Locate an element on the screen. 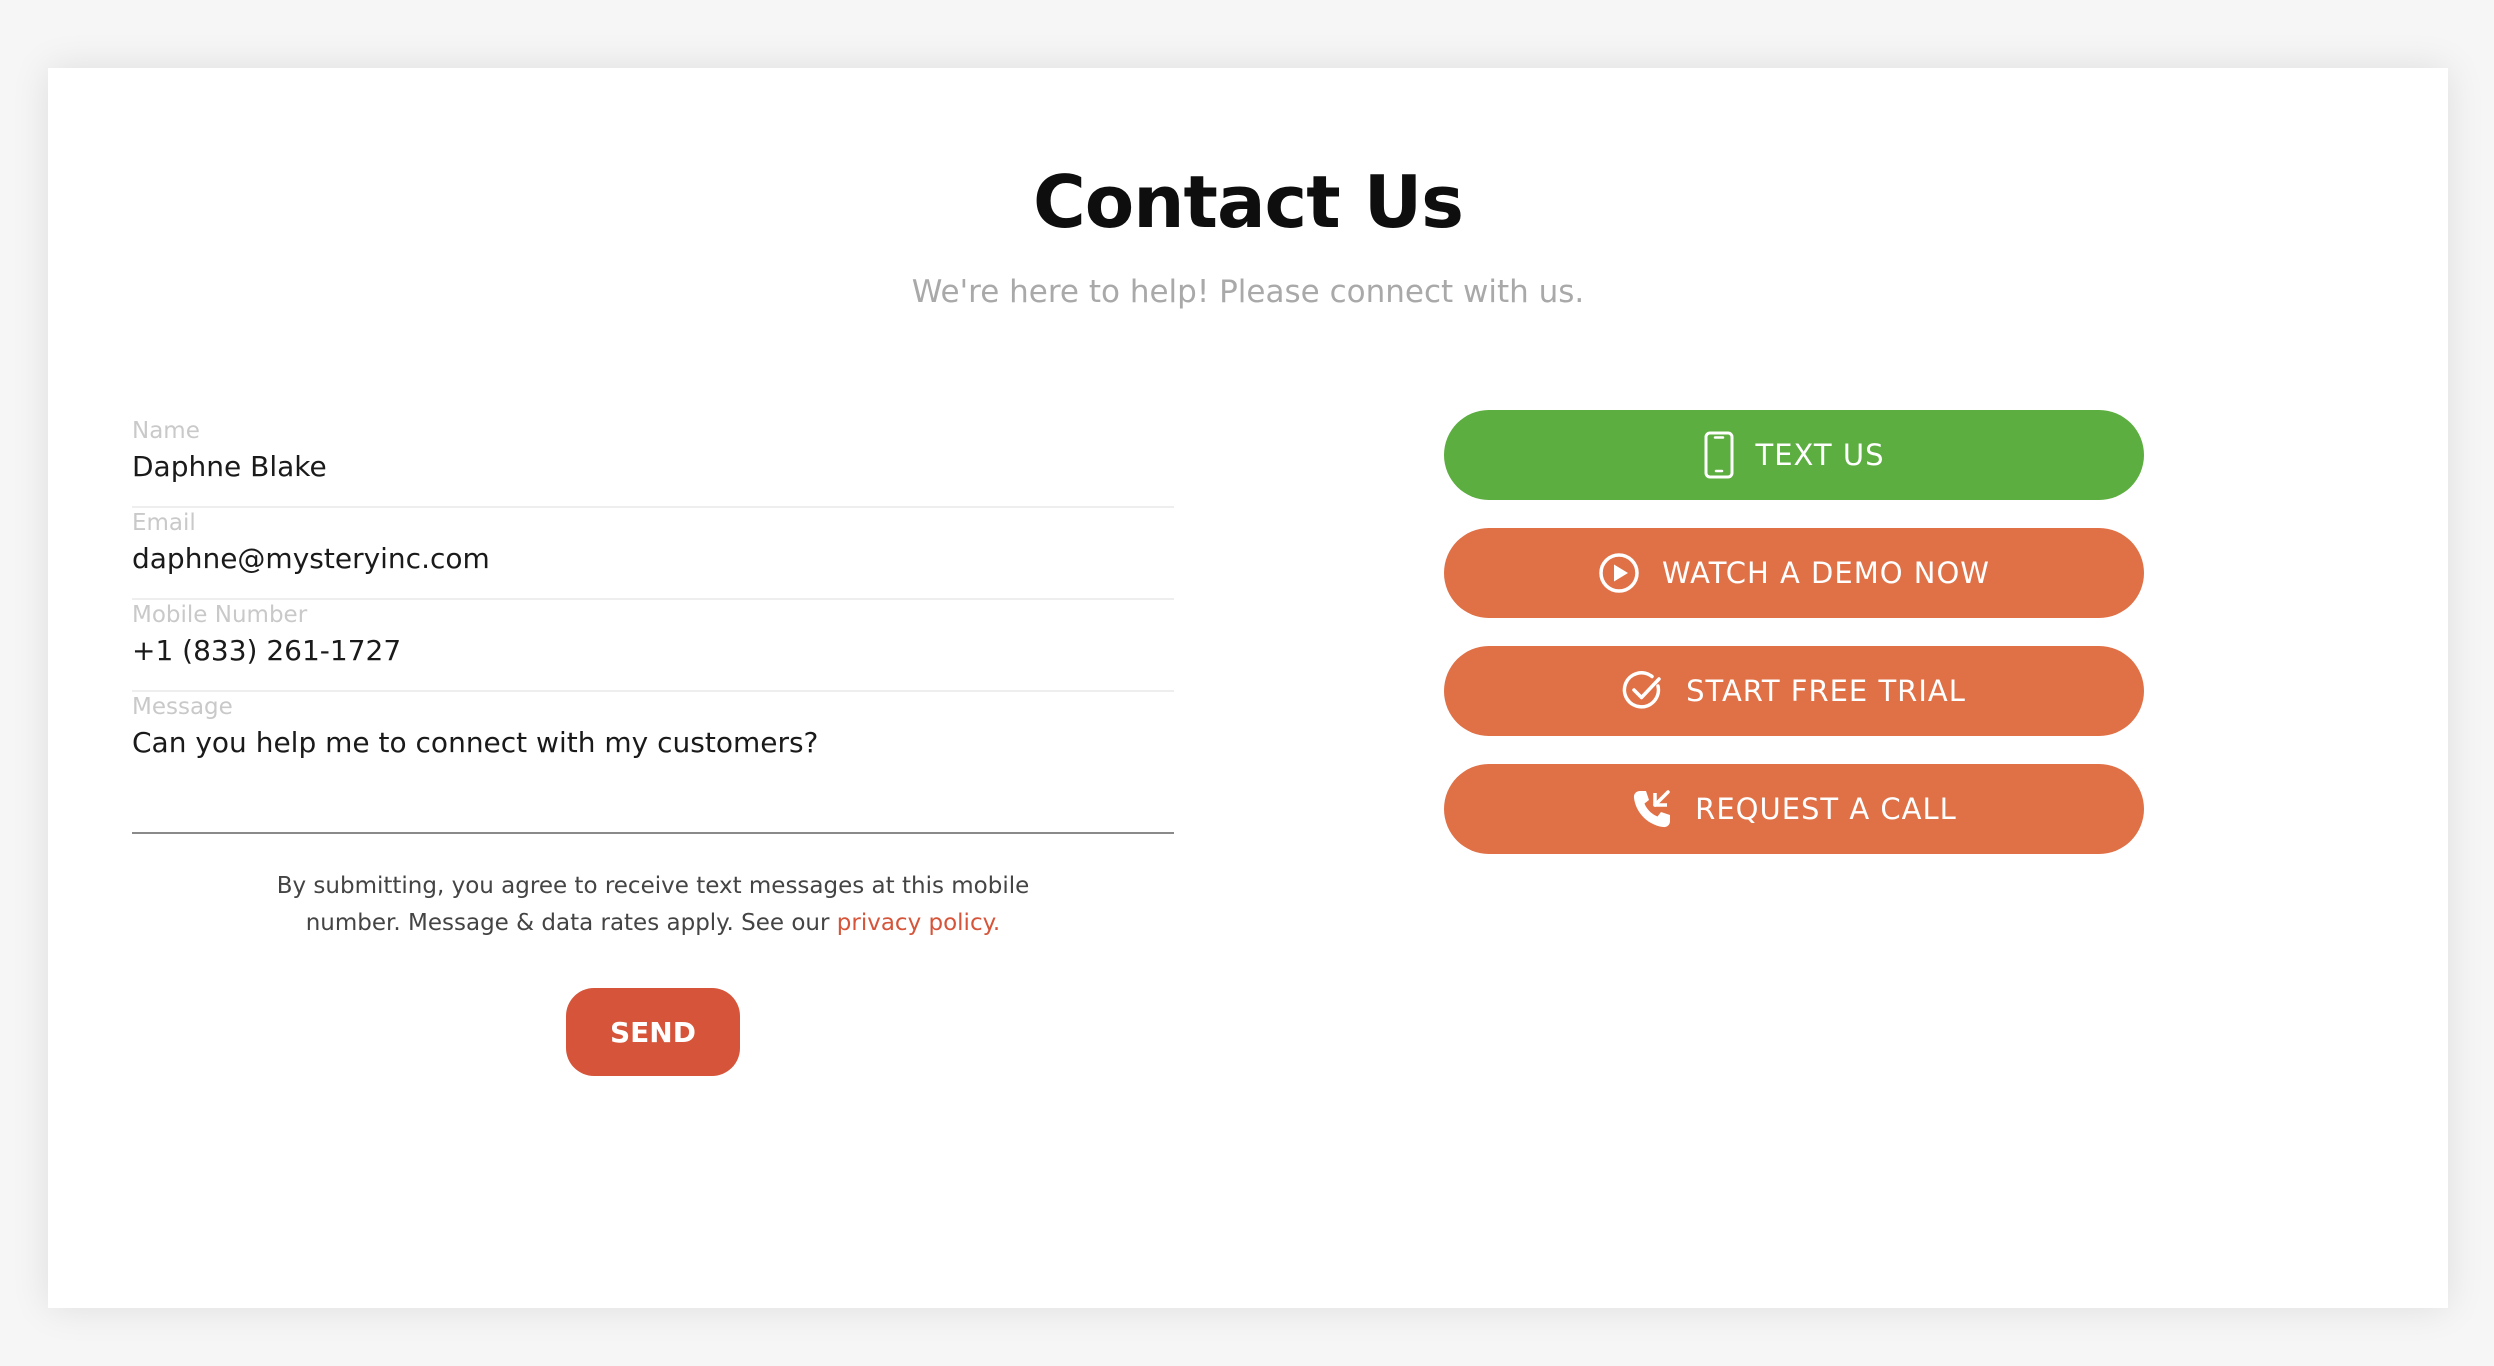 This screenshot has width=2494, height=1366. watch-demo-label: WATCH A DEMO NOW is located at coordinates (1826, 573).